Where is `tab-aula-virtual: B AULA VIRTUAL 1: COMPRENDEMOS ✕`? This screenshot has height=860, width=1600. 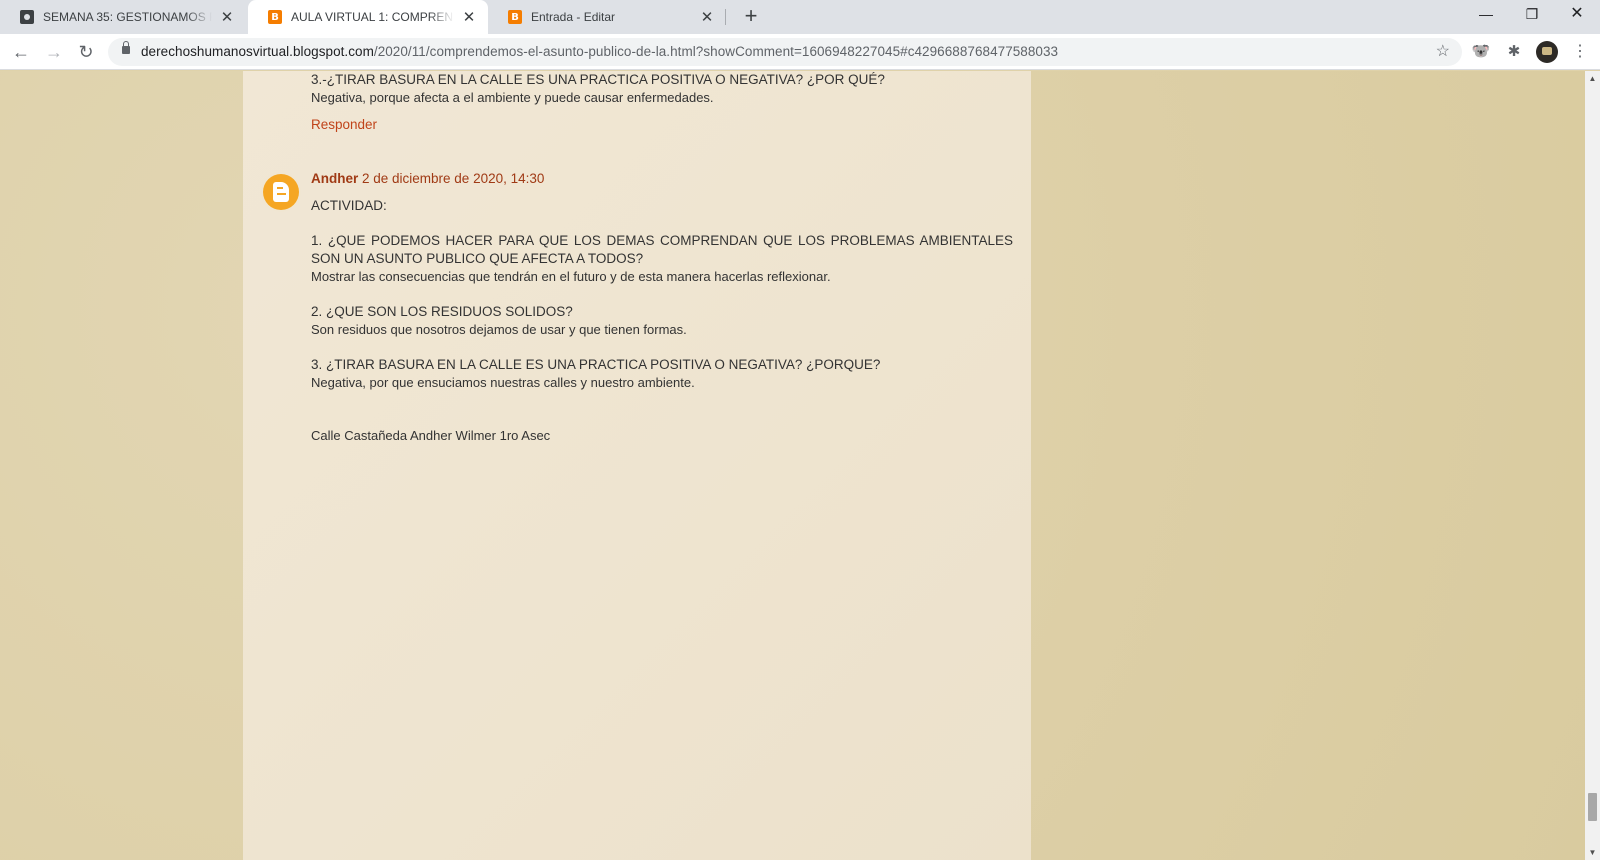 tab-aula-virtual: B AULA VIRTUAL 1: COMPRENDEMOS ✕ is located at coordinates (368, 17).